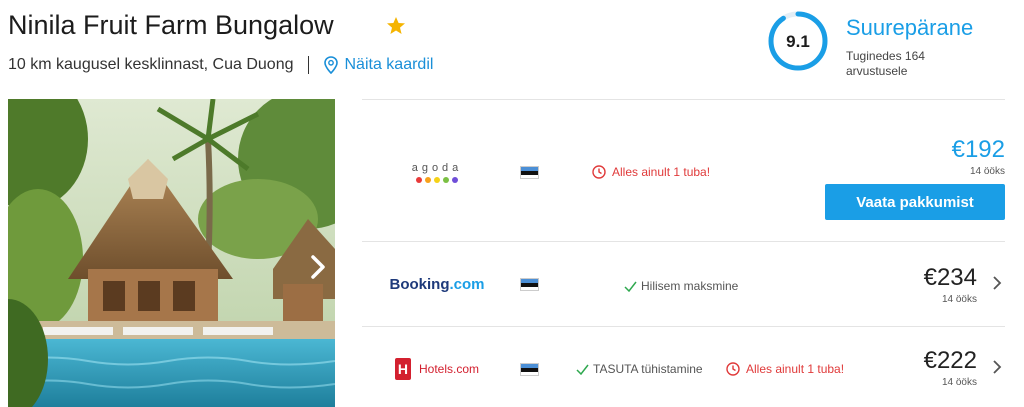  What do you see at coordinates (396, 25) in the screenshot?
I see `star-icon` at bounding box center [396, 25].